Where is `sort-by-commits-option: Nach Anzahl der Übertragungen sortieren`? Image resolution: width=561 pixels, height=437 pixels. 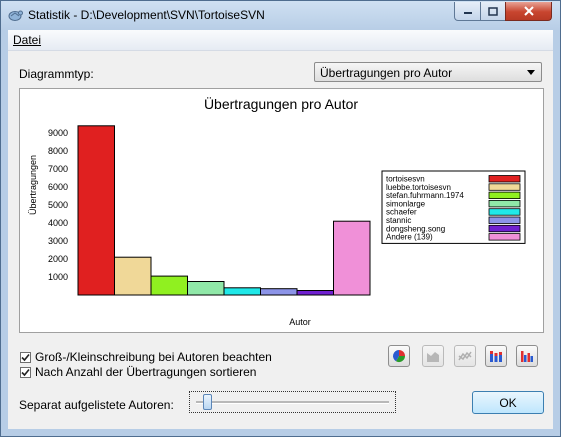
sort-by-commits-option: Nach Anzahl der Übertragungen sortieren is located at coordinates (138, 372).